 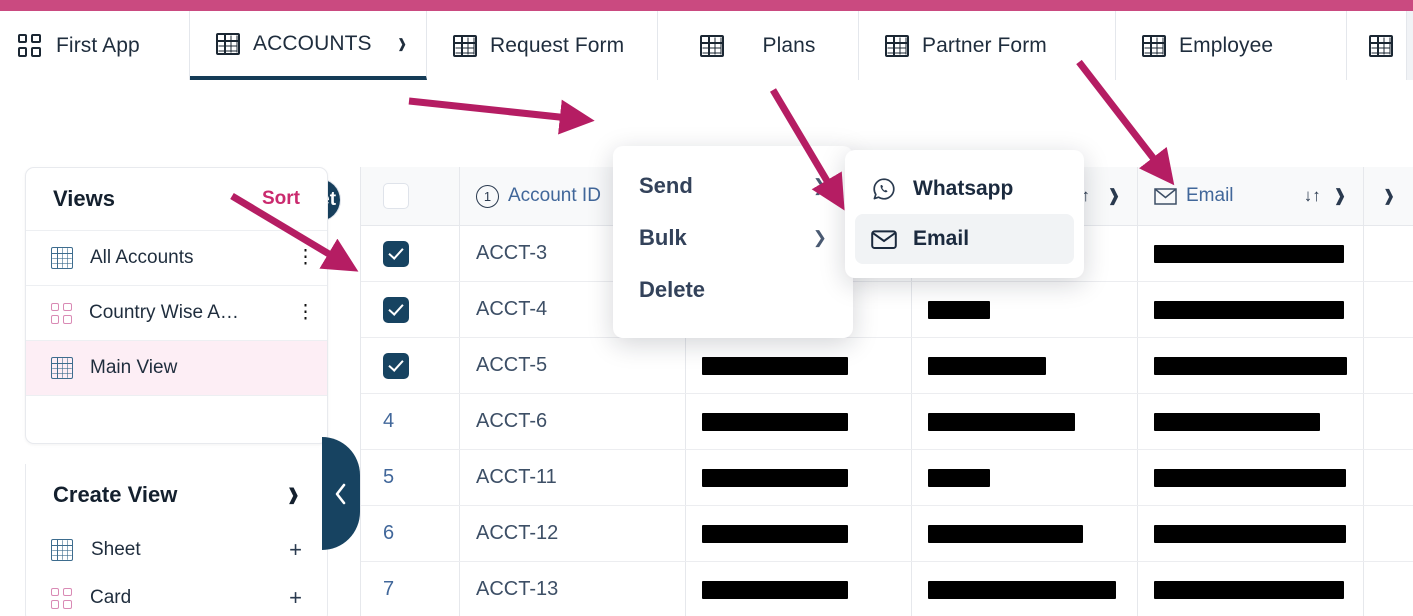 What do you see at coordinates (487, 196) in the screenshot?
I see `numbered-field-icon: 1` at bounding box center [487, 196].